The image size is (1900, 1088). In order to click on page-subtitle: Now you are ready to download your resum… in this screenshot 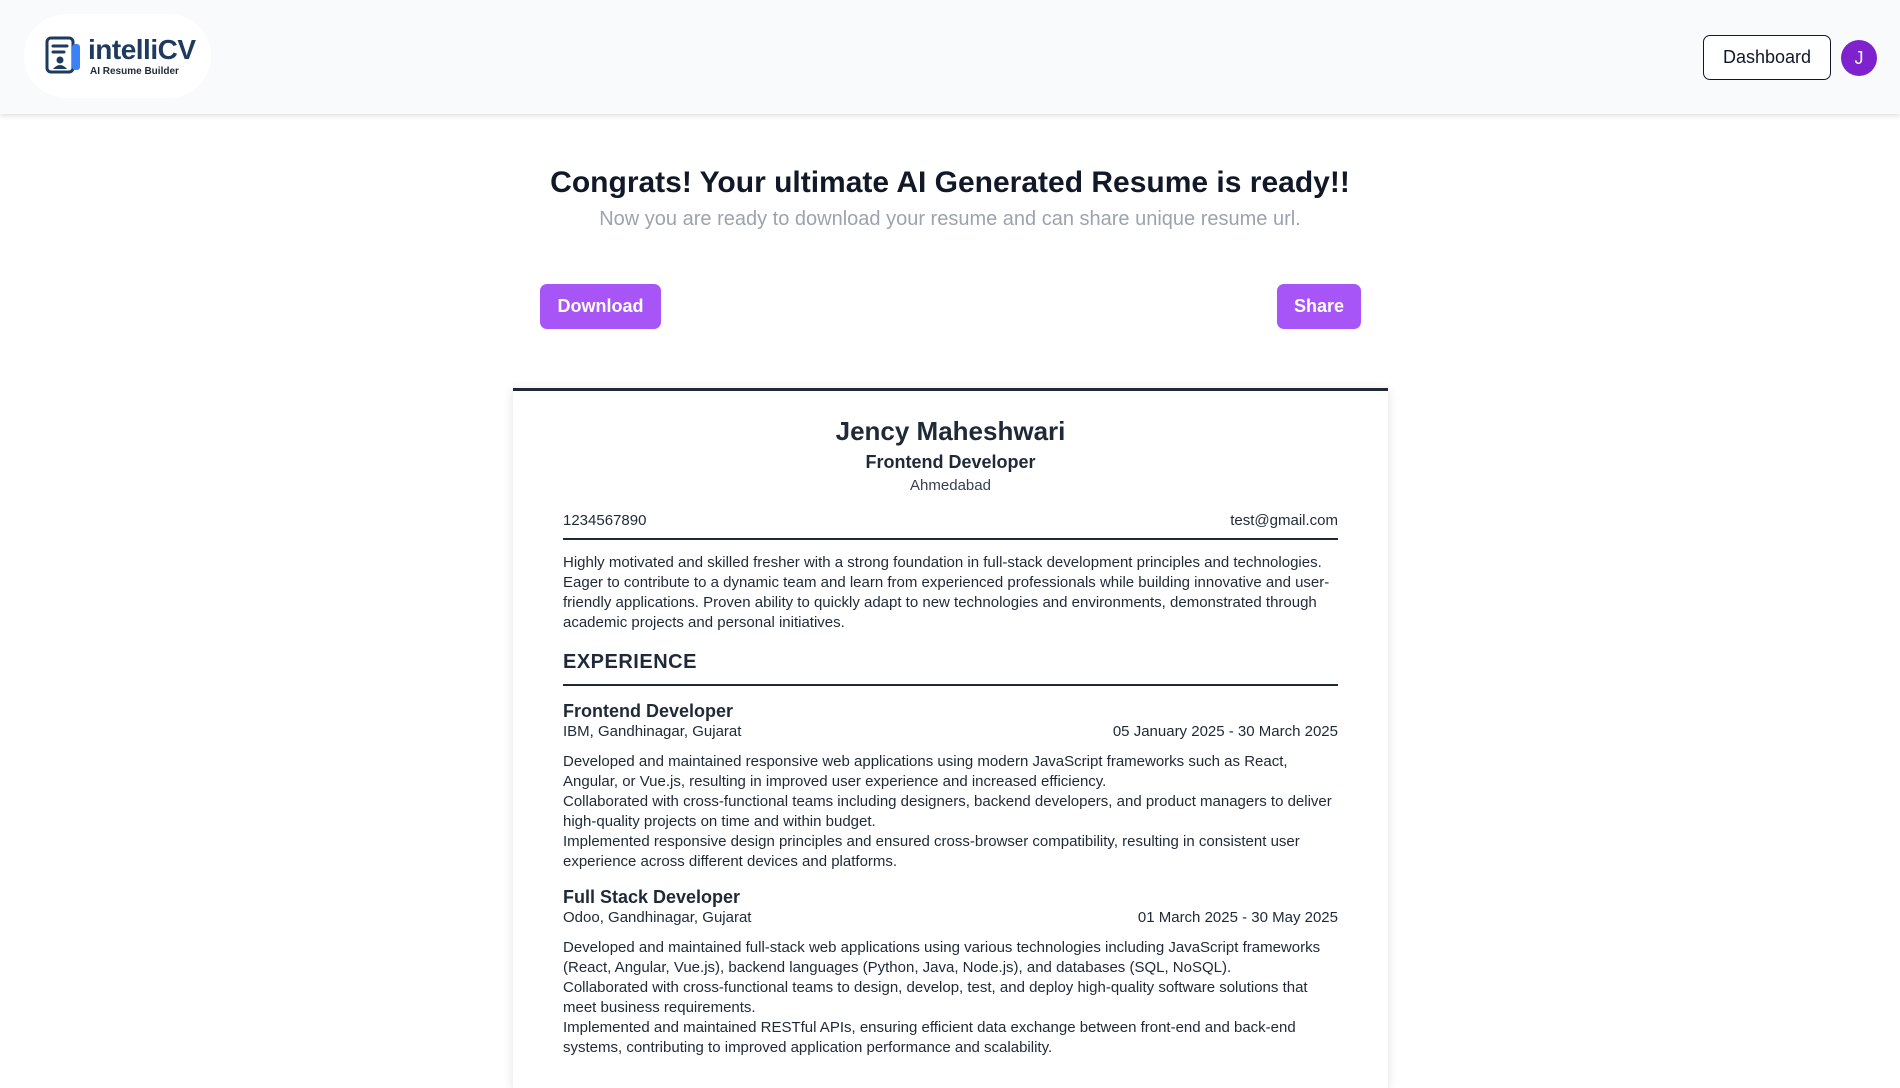, I will do `click(950, 219)`.